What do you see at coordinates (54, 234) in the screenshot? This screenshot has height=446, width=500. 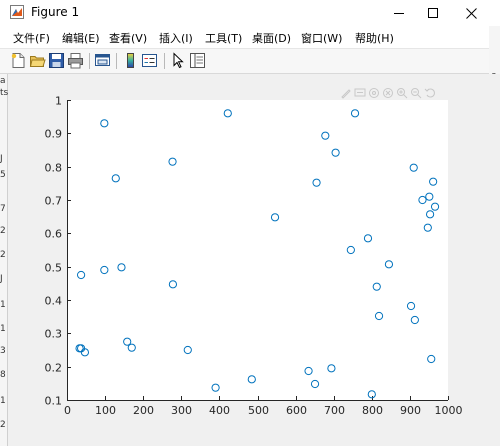 I see `y-tick-label: 0.6` at bounding box center [54, 234].